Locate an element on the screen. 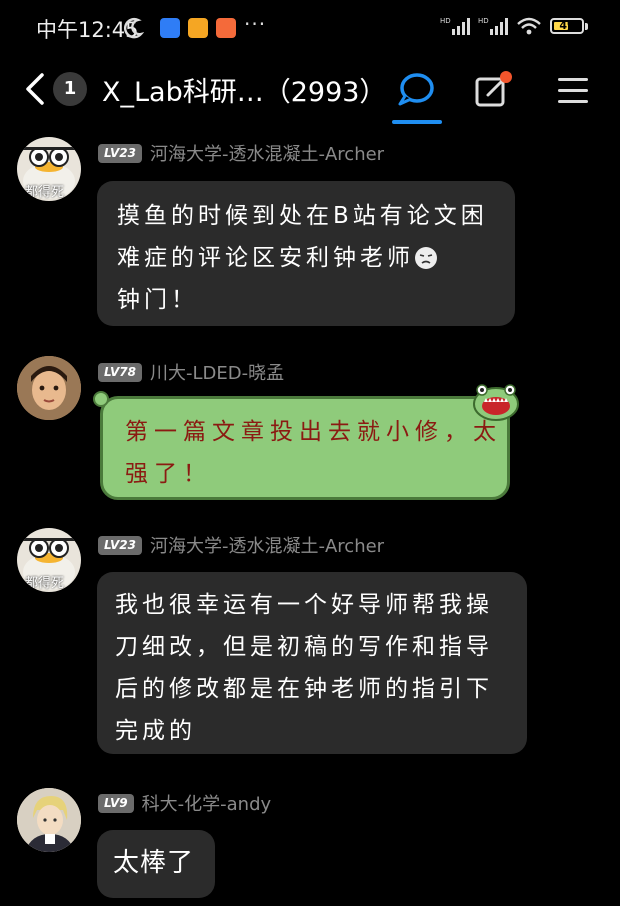  notification-icons is located at coordinates (198, 28).